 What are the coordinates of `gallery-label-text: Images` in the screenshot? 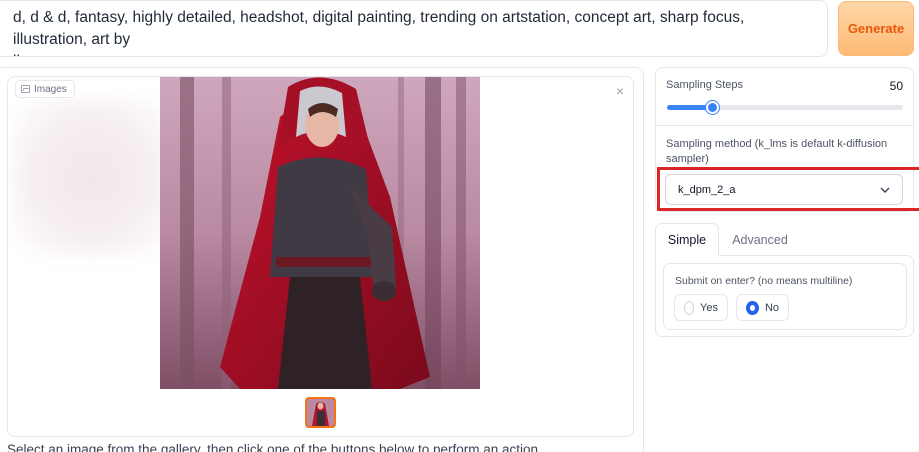 It's located at (50, 89).